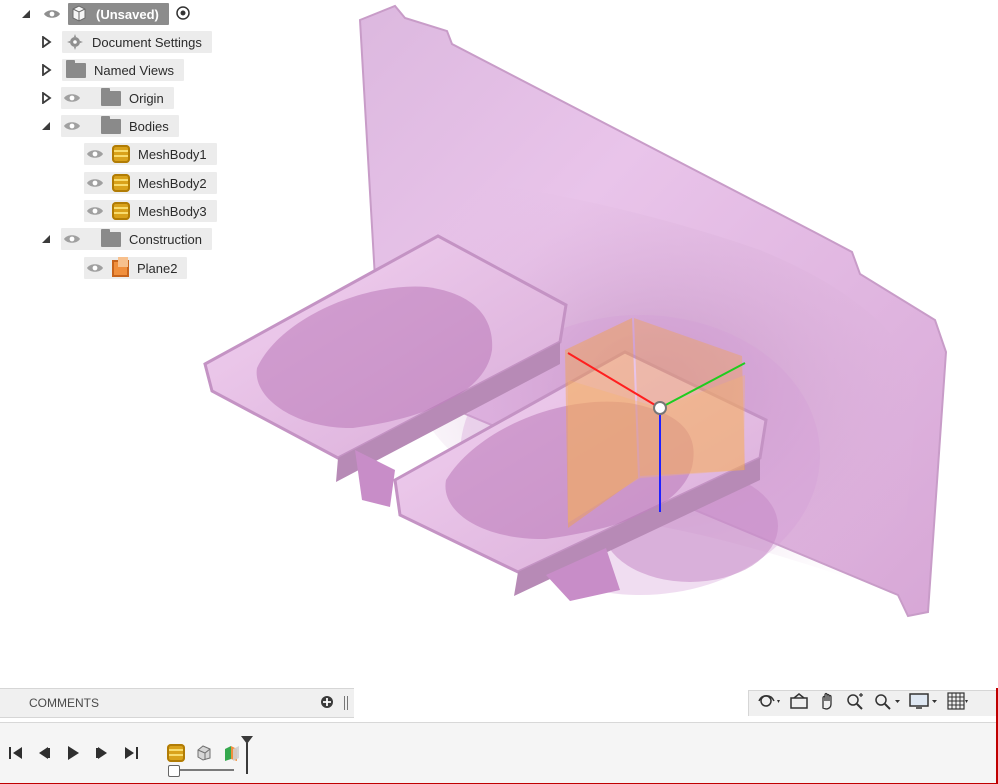 This screenshot has height=784, width=998. Describe the element at coordinates (872, 703) in the screenshot. I see `navigation-toolbar` at that location.